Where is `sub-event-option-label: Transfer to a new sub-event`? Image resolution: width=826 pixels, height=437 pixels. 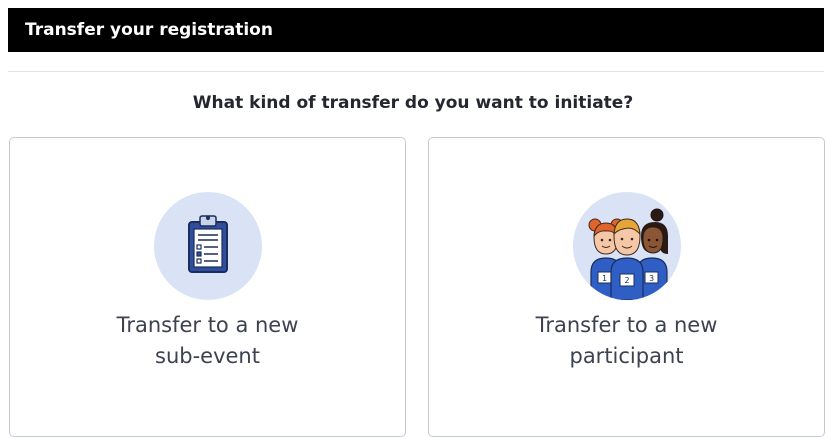 sub-event-option-label: Transfer to a new sub-event is located at coordinates (207, 341).